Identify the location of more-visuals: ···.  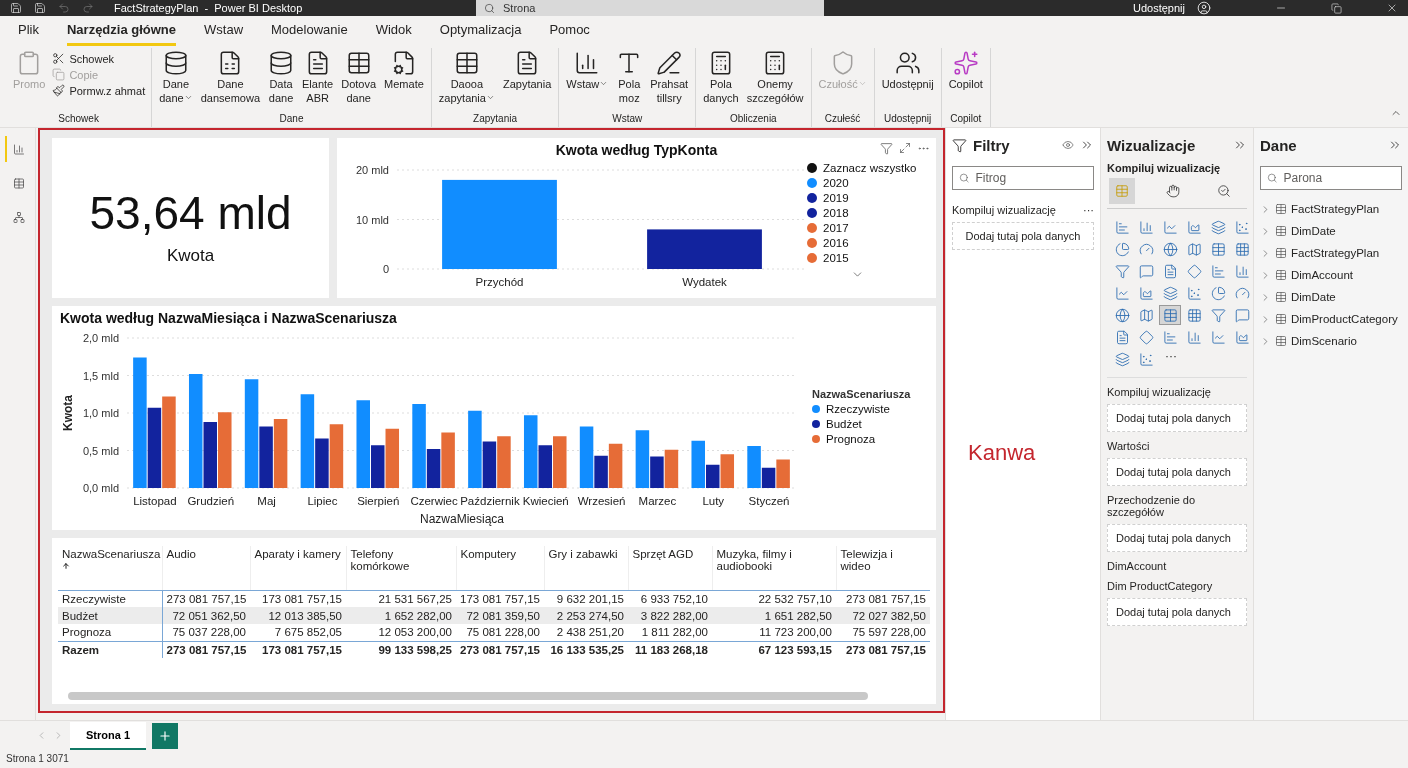
(1171, 359).